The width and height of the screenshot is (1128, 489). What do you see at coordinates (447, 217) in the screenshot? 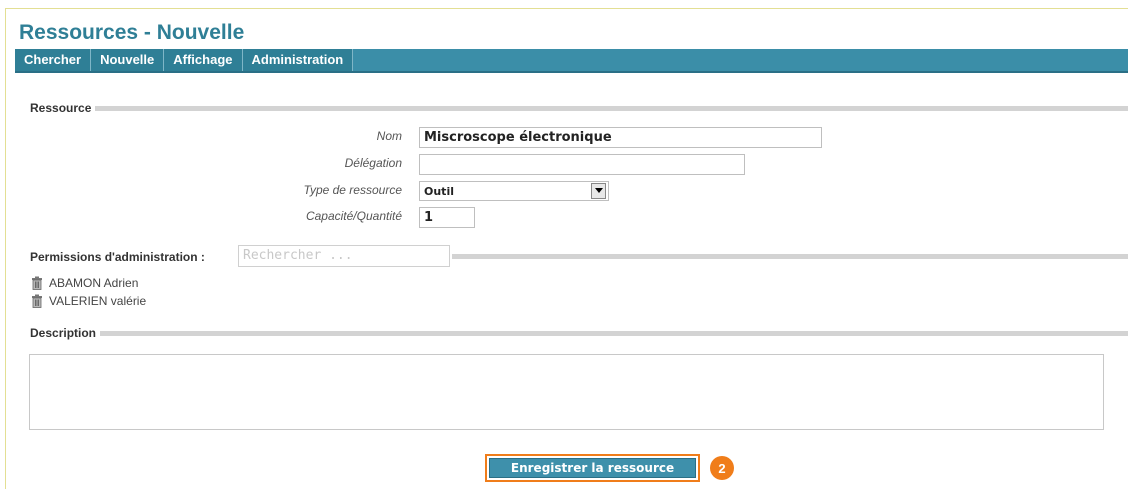
I see `capacite-input` at bounding box center [447, 217].